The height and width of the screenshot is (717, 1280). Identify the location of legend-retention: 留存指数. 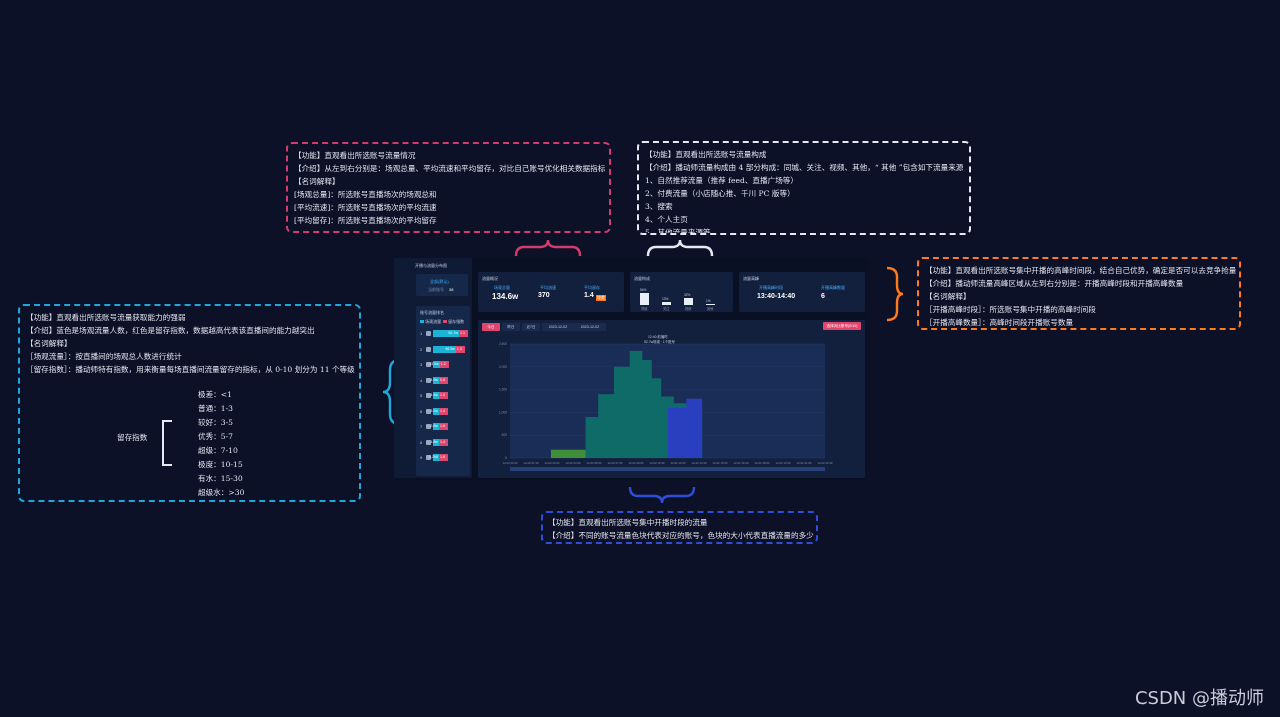
(456, 321).